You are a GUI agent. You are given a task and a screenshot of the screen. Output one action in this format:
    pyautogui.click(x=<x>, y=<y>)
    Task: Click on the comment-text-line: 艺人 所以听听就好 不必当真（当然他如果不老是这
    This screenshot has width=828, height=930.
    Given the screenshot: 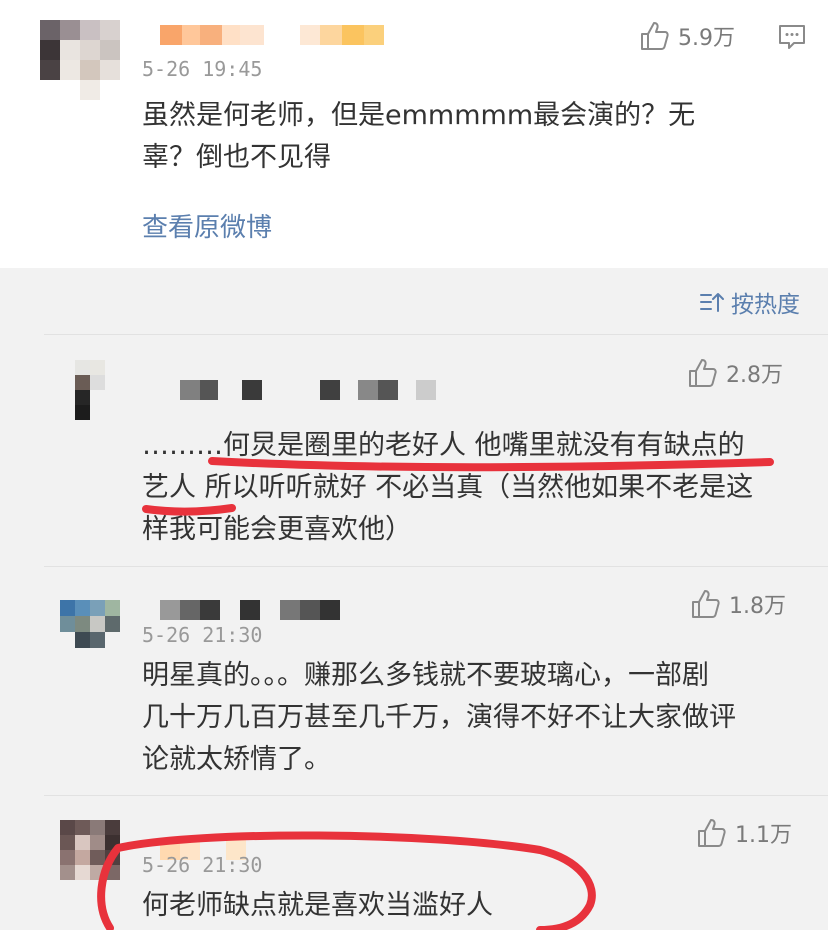 What is the action you would take?
    pyautogui.click(x=448, y=487)
    